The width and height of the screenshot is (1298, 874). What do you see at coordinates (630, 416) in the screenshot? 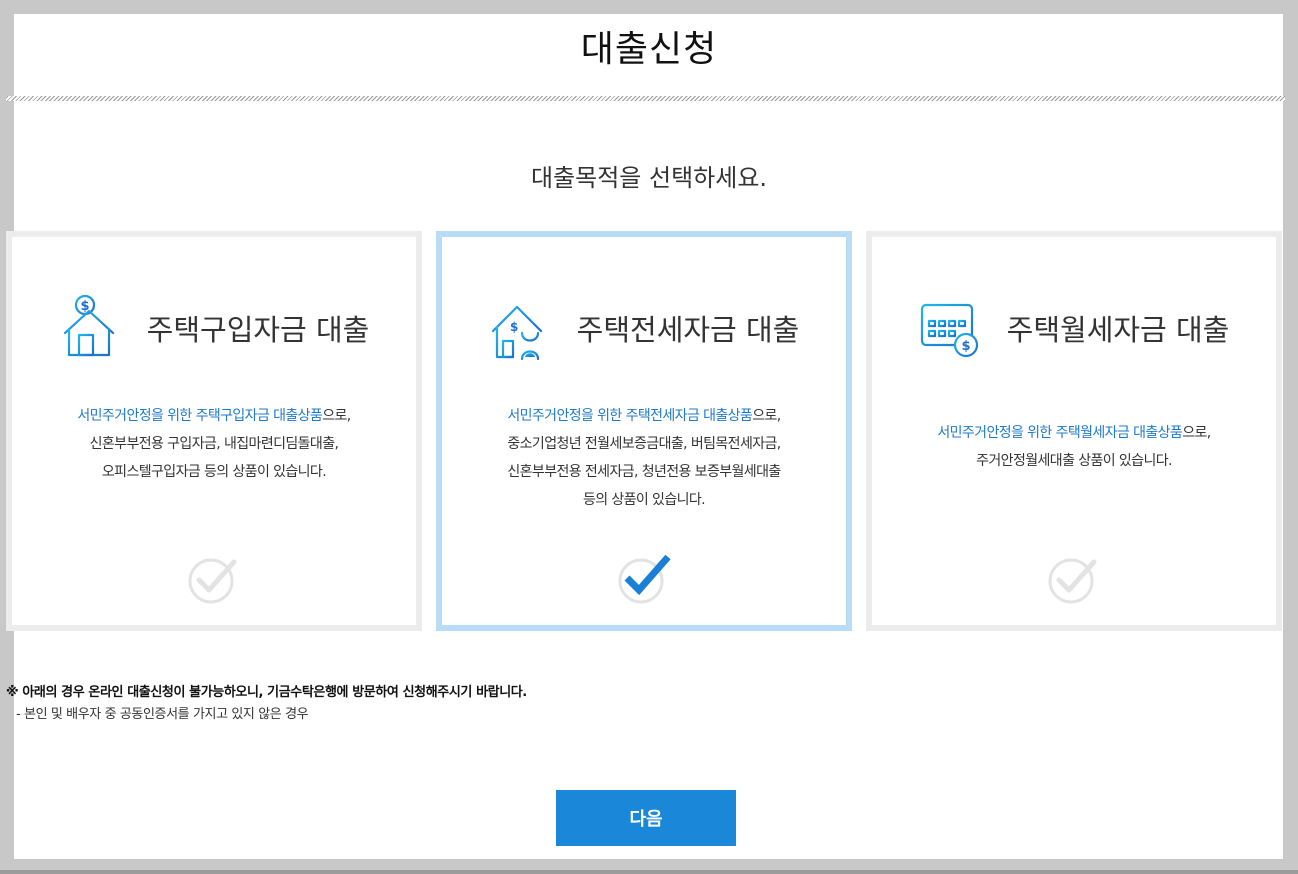
I see `description-highlight: 서민주거안정을 위한 주택전세자금 대출상품` at bounding box center [630, 416].